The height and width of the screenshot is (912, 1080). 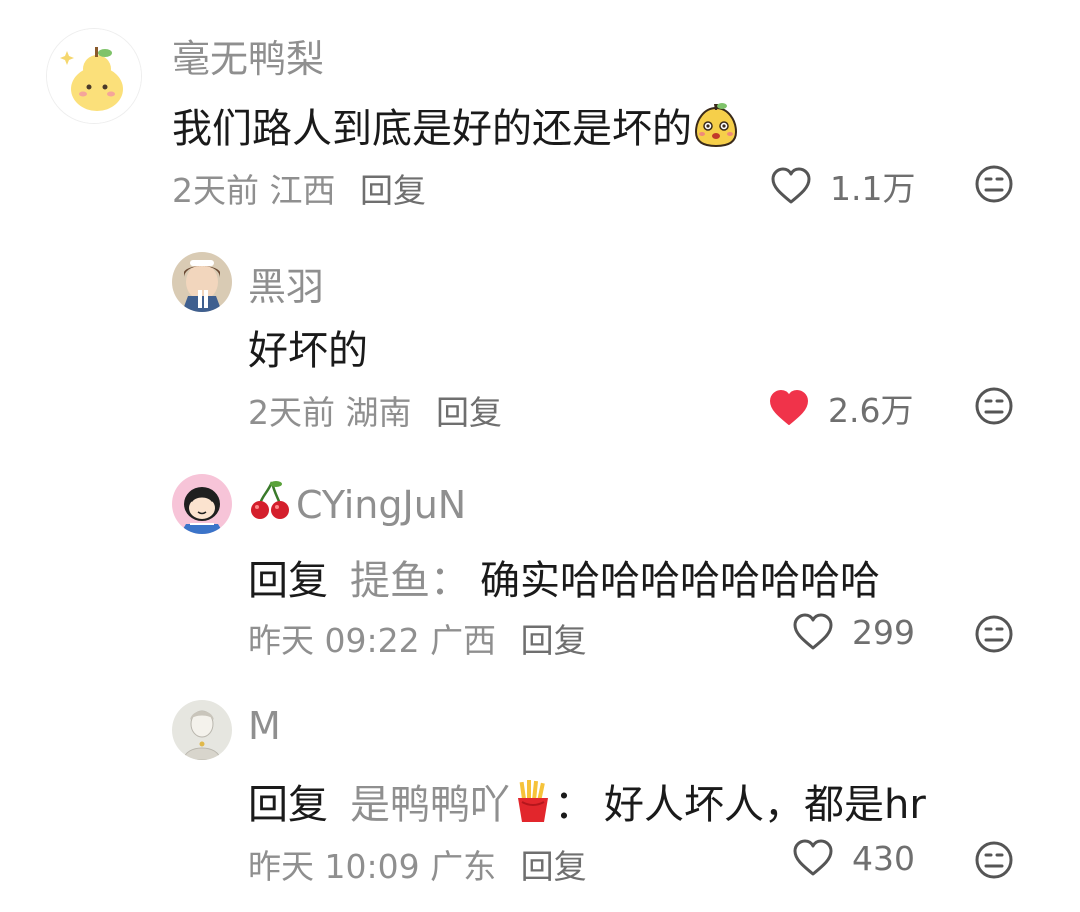 What do you see at coordinates (533, 806) in the screenshot?
I see `fries-emoji-icon` at bounding box center [533, 806].